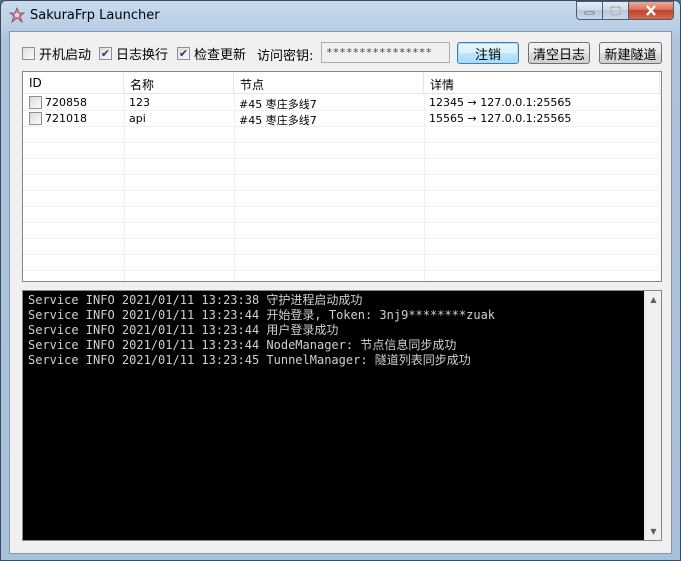  I want to click on scroll-up-arrow: ▲, so click(653, 299).